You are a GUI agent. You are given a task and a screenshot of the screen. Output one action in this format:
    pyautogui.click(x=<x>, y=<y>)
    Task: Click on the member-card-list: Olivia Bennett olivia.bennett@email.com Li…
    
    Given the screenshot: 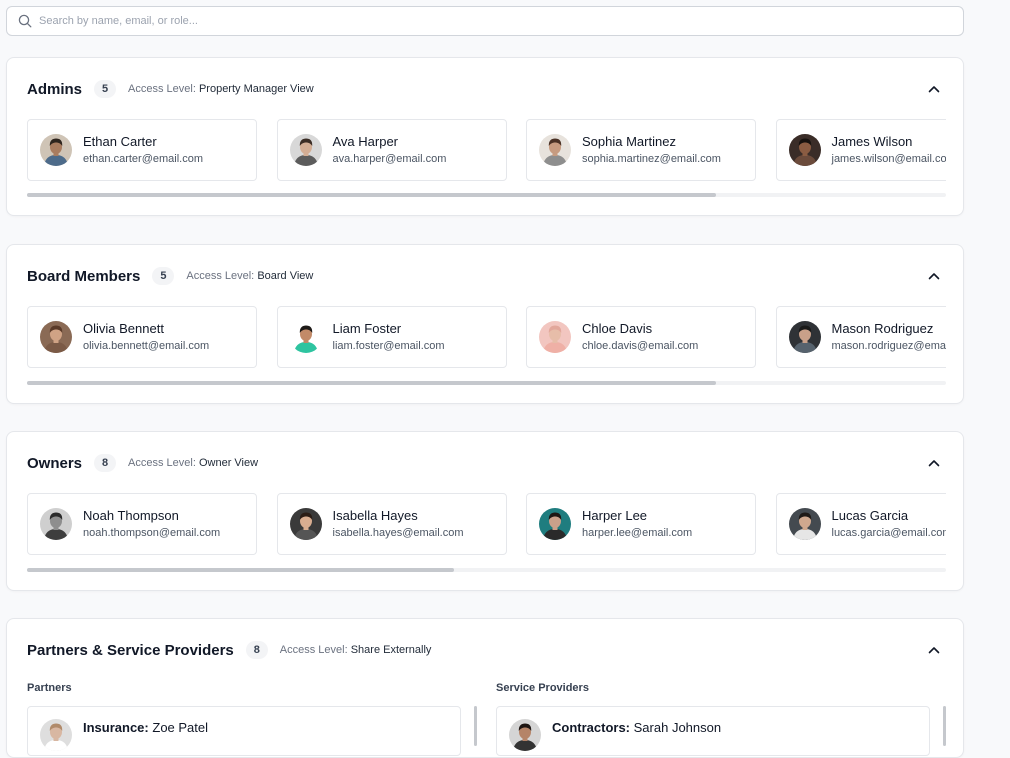 What is the action you would take?
    pyautogui.click(x=486, y=337)
    